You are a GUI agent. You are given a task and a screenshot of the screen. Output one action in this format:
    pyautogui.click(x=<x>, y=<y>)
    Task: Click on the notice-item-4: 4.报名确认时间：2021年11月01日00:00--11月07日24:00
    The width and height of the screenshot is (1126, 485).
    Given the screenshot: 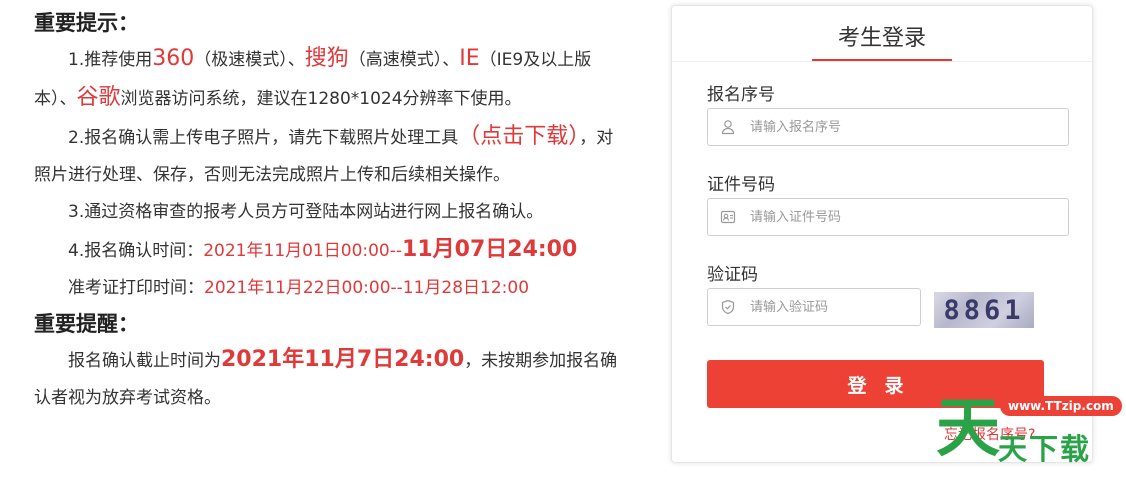 What is the action you would take?
    pyautogui.click(x=329, y=250)
    